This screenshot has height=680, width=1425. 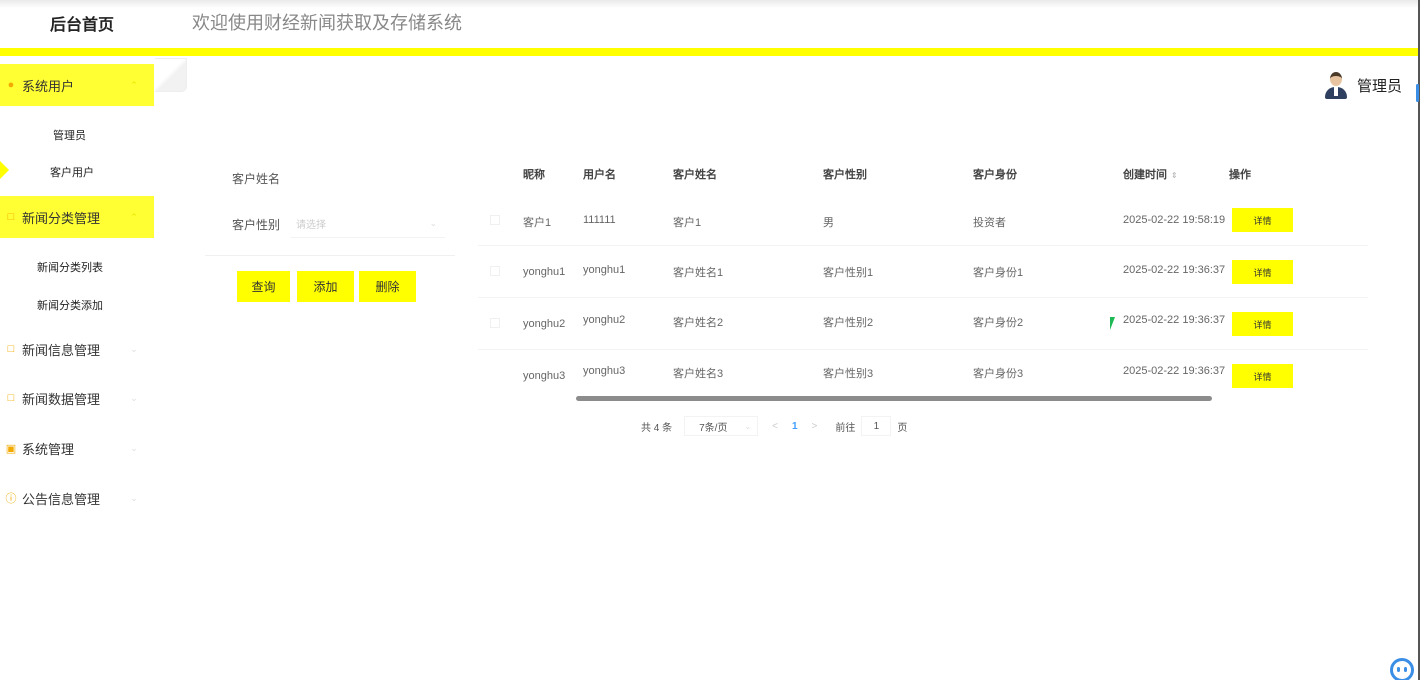 I want to click on cell-customer-gender: 客户性别3, so click(x=848, y=374).